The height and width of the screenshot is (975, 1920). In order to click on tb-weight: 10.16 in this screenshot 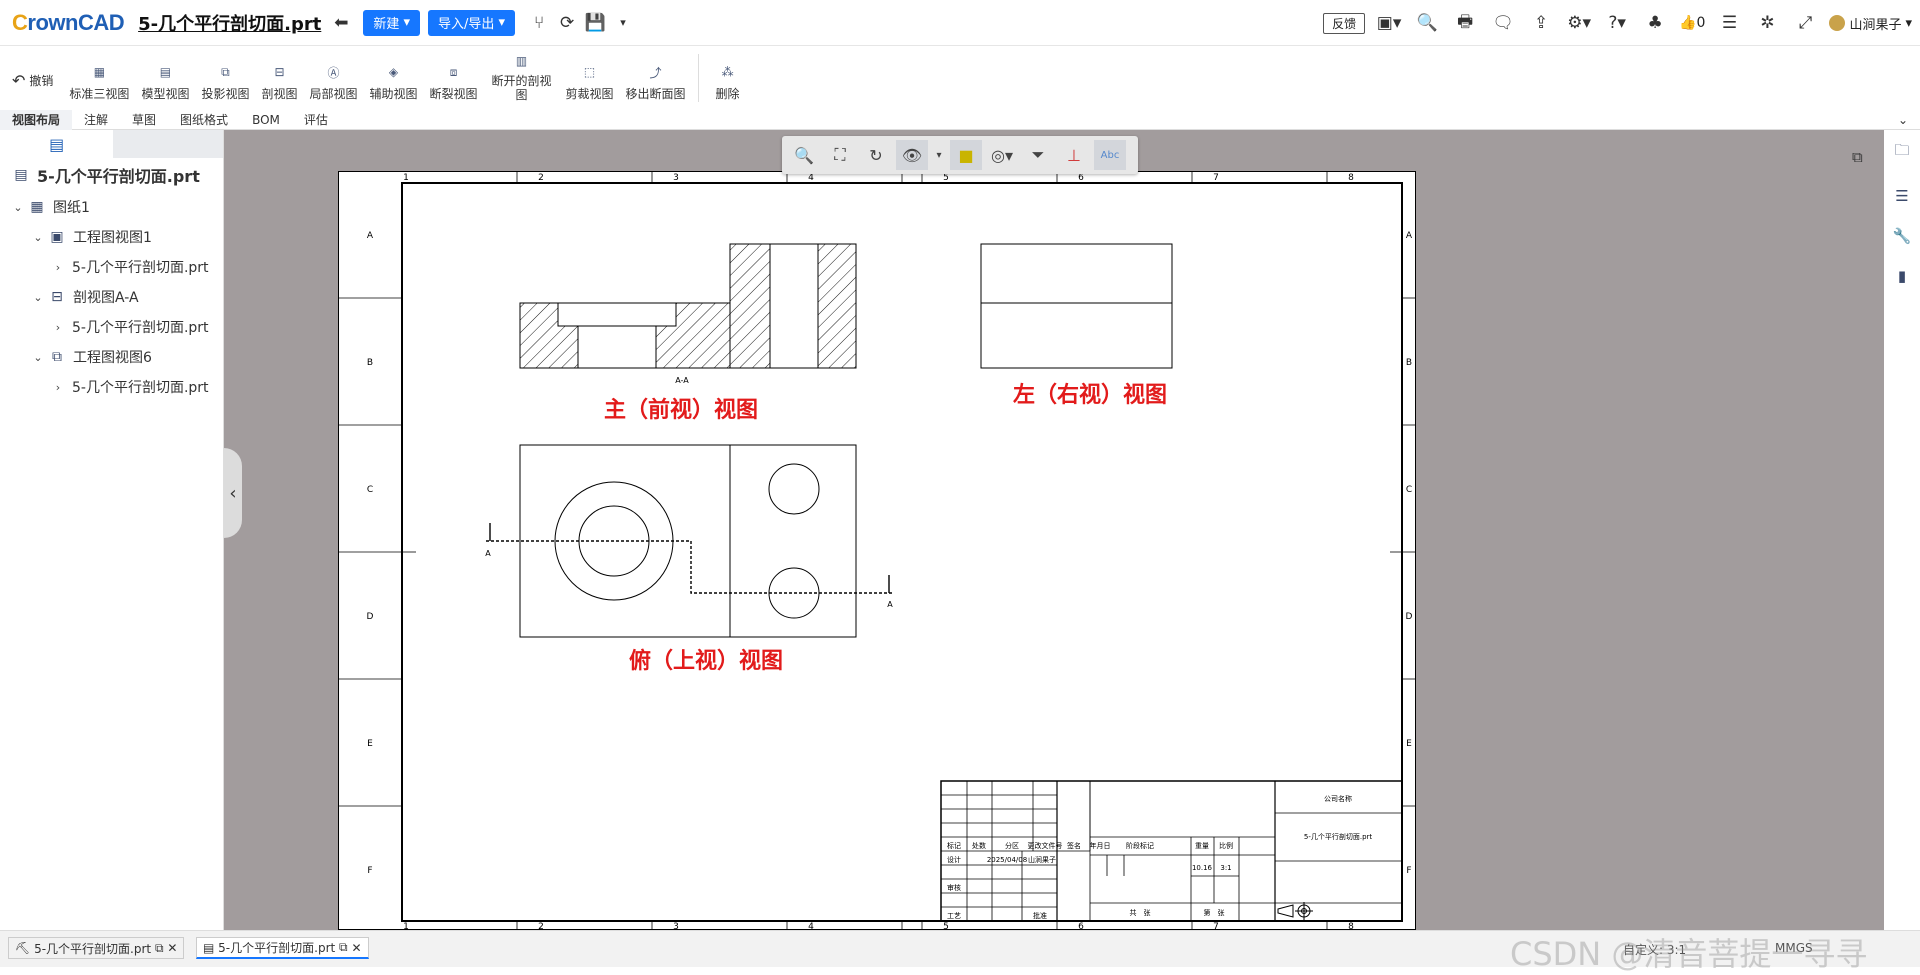, I will do `click(1202, 868)`.